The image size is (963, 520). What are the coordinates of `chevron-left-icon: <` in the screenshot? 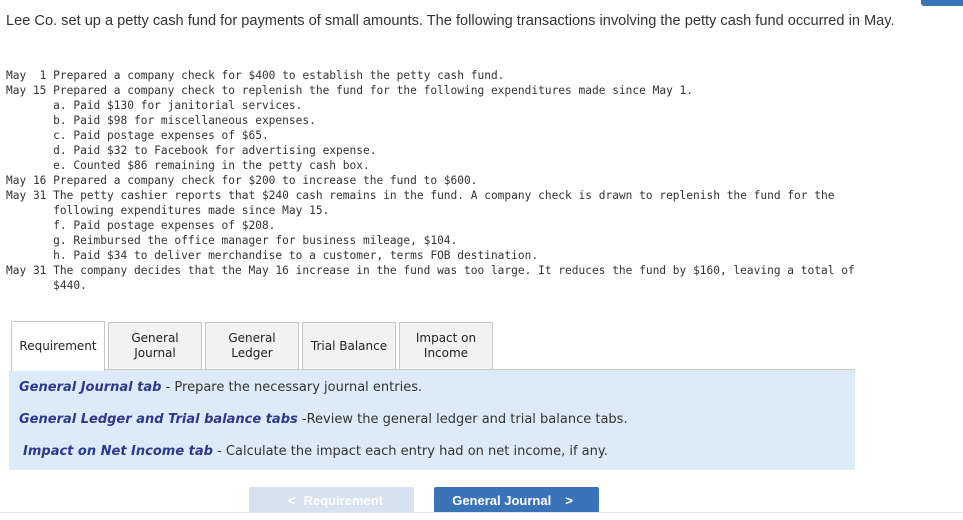 It's located at (291, 500).